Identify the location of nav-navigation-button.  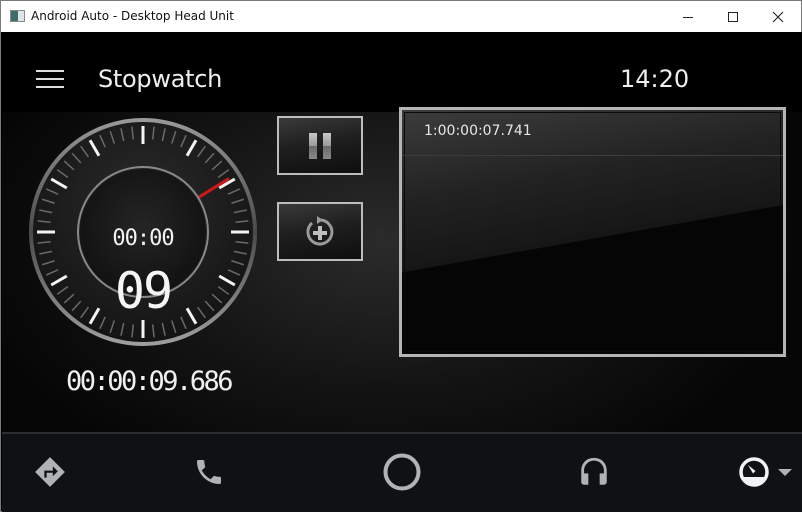
(50, 472).